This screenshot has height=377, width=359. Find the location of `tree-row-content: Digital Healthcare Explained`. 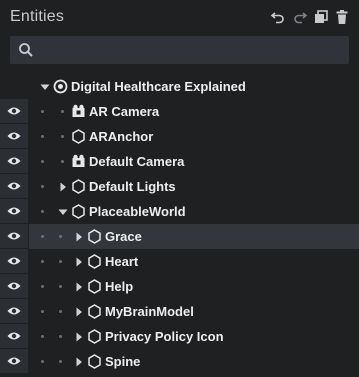

tree-row-content: Digital Healthcare Explained is located at coordinates (194, 86).